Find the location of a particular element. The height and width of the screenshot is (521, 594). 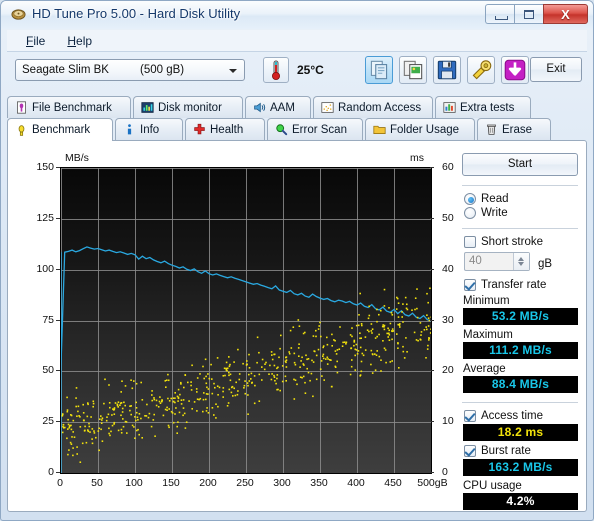

title-bar: HD Tune Pro 5.00 - Hard Disk Utility X is located at coordinates (297, 15).